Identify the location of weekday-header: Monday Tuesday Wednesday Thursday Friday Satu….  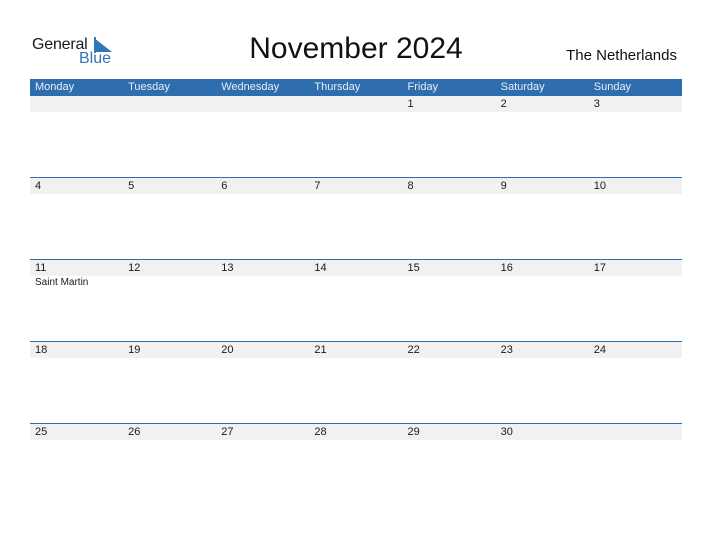
(356, 87).